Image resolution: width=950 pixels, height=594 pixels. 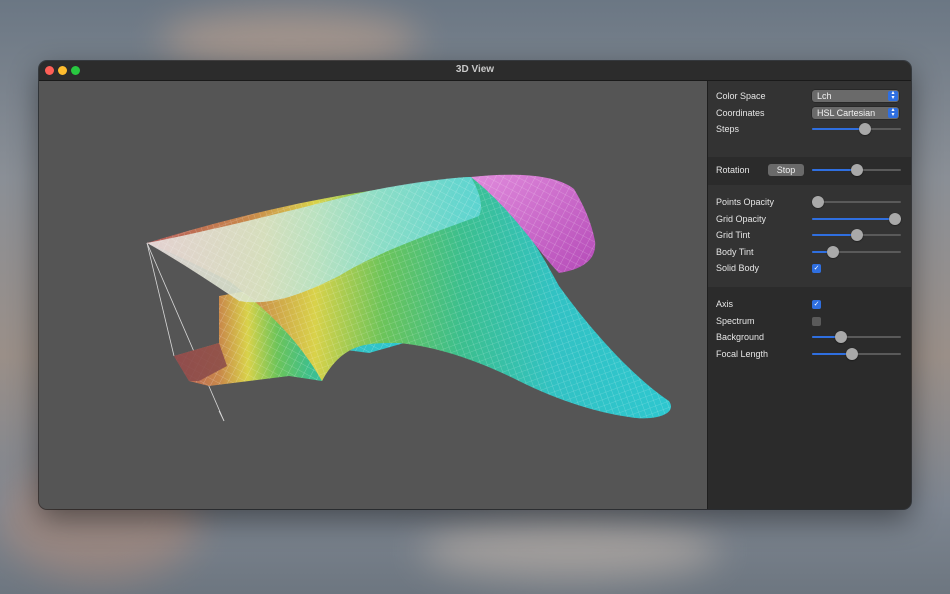 What do you see at coordinates (735, 252) in the screenshot?
I see `body-tint-label: Body Tint` at bounding box center [735, 252].